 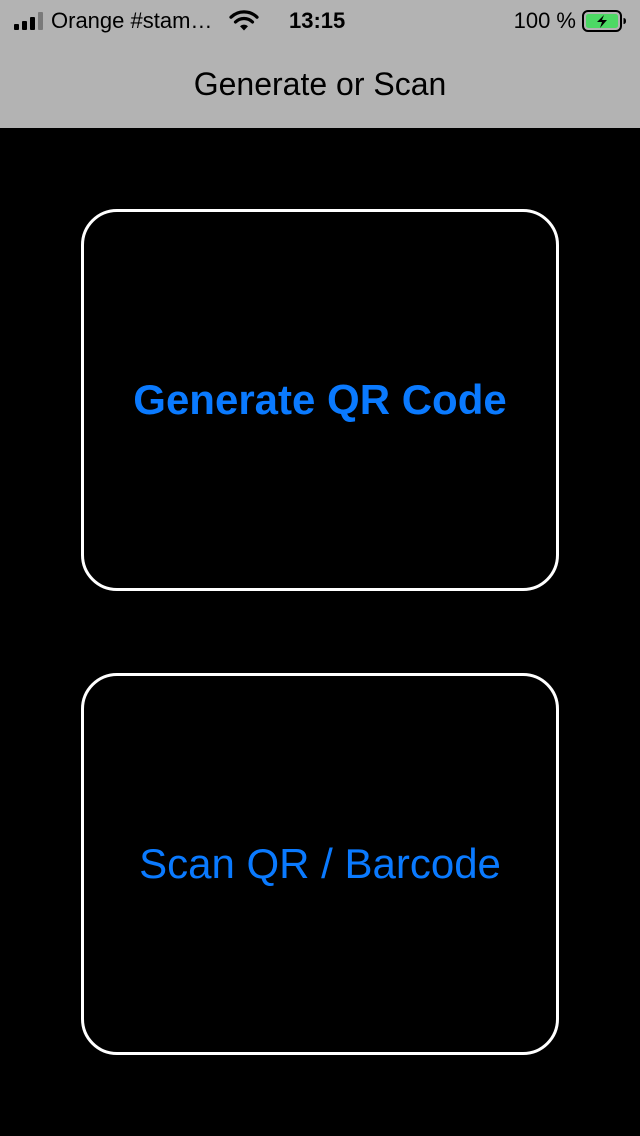 What do you see at coordinates (544, 20) in the screenshot?
I see `battery-percentage: 100 %` at bounding box center [544, 20].